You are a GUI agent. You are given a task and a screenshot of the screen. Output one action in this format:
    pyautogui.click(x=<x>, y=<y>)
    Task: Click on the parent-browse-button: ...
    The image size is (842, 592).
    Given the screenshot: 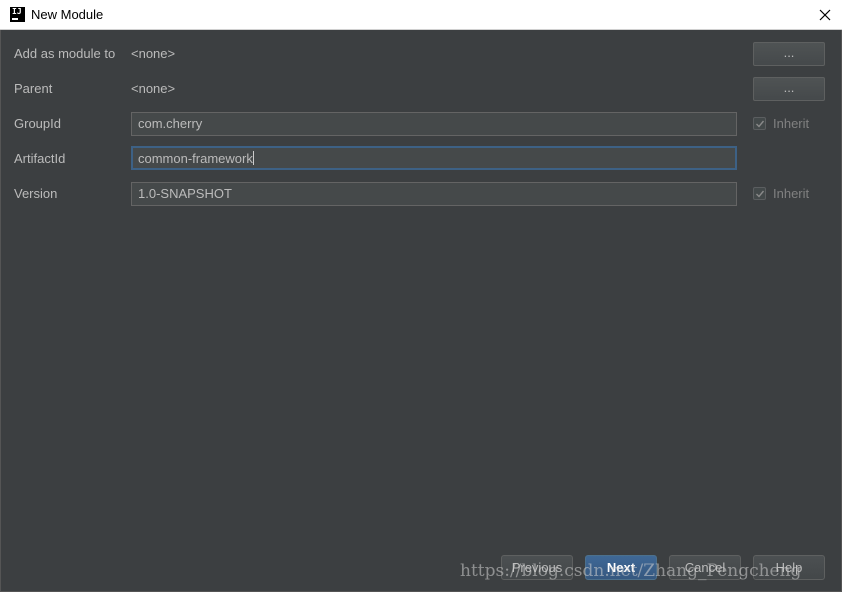 What is the action you would take?
    pyautogui.click(x=789, y=89)
    